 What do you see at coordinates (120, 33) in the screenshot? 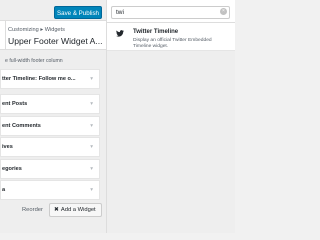
I see `twitter-bird-icon` at bounding box center [120, 33].